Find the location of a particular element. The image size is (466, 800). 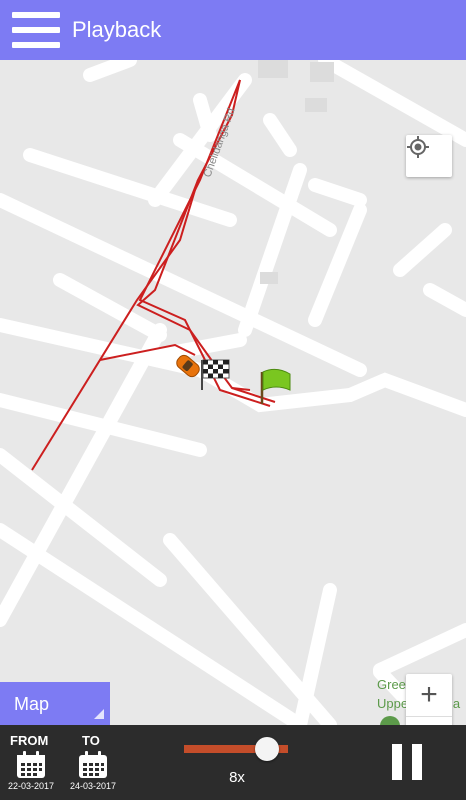

map-type-label: Map is located at coordinates (32, 704).